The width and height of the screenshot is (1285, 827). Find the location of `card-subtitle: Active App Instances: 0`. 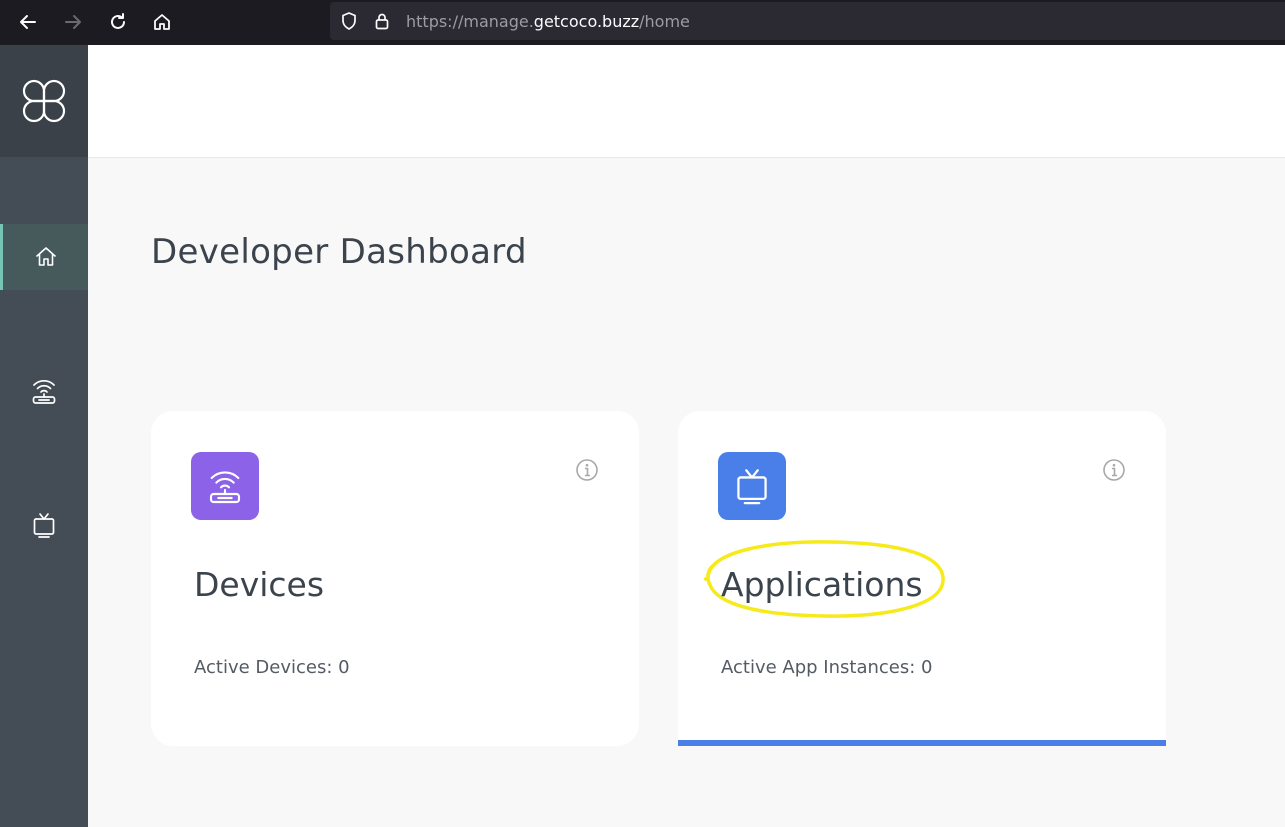

card-subtitle: Active App Instances: 0 is located at coordinates (827, 667).